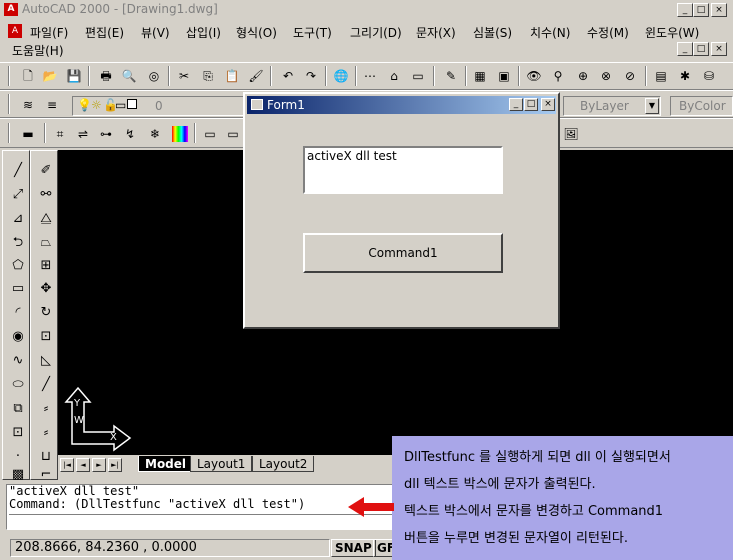 The image size is (733, 560). Describe the element at coordinates (74, 76) in the screenshot. I see `save-icon: 💾` at that location.